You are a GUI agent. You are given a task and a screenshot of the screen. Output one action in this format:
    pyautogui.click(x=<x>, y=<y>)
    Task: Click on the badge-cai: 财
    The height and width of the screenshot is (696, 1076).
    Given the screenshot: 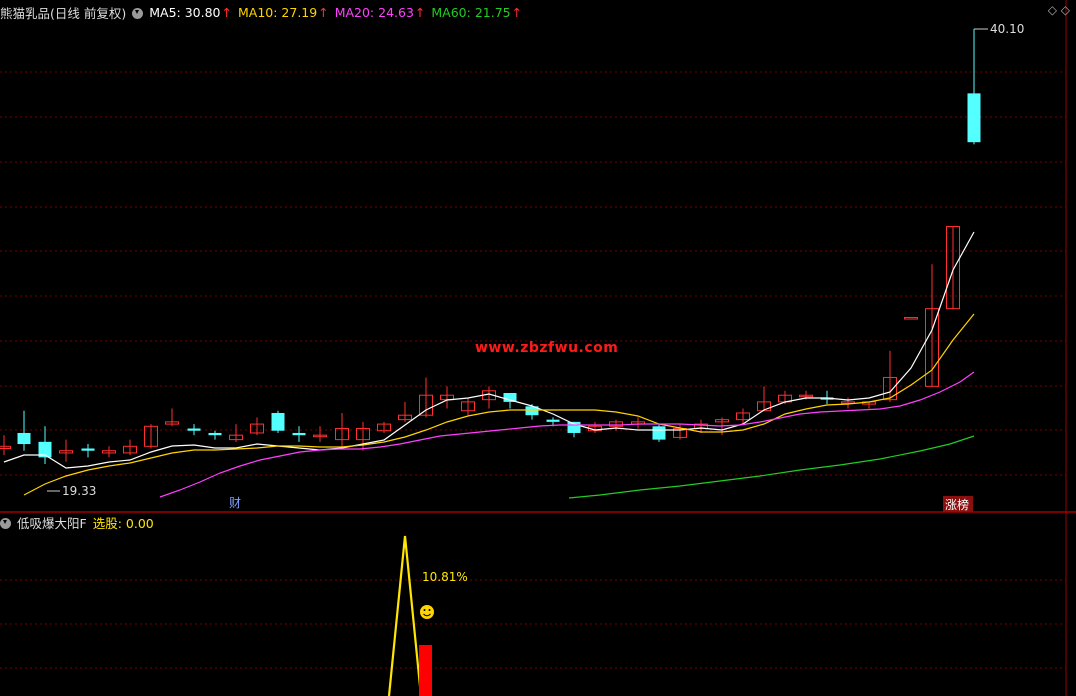 What is the action you would take?
    pyautogui.click(x=235, y=503)
    